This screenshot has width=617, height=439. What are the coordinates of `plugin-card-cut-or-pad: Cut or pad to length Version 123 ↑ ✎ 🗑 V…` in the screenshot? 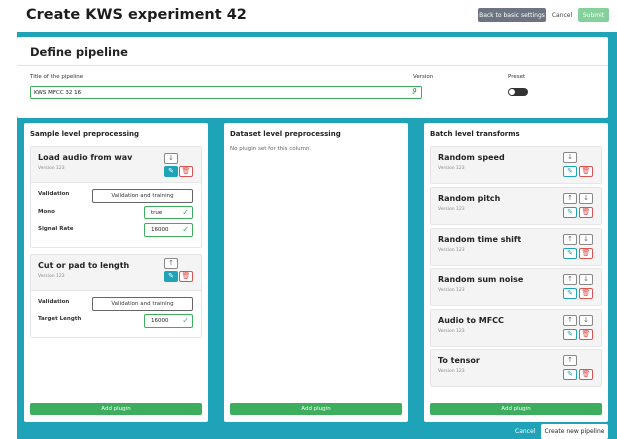 It's located at (116, 296).